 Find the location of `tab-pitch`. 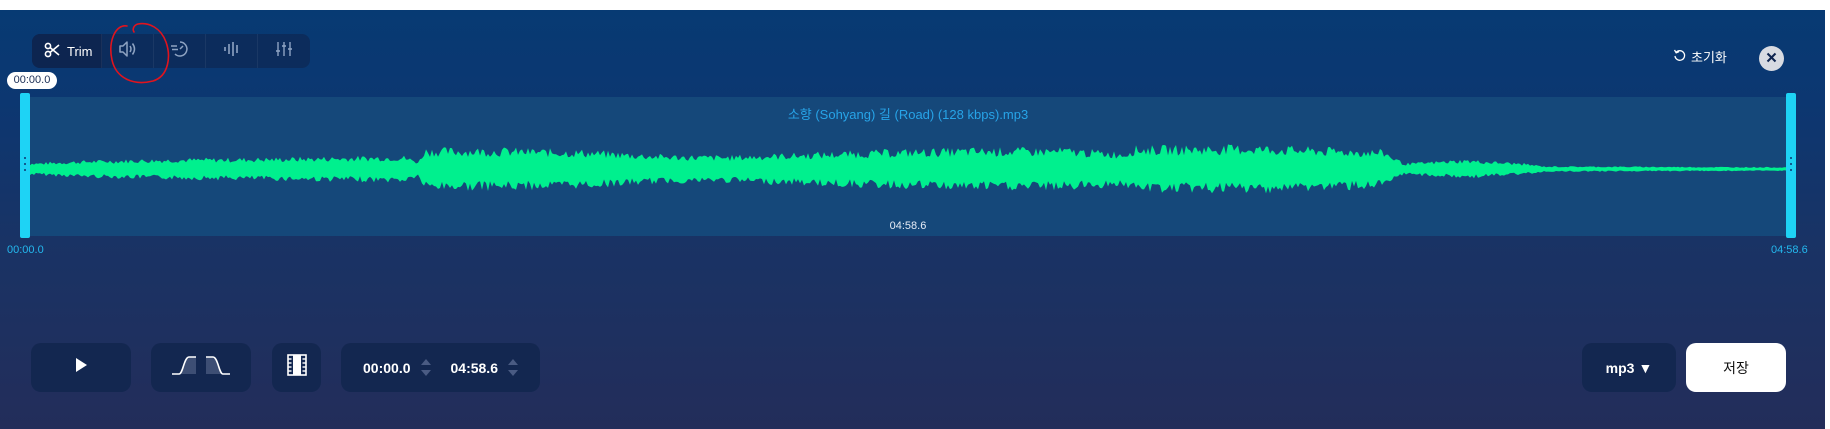

tab-pitch is located at coordinates (232, 51).